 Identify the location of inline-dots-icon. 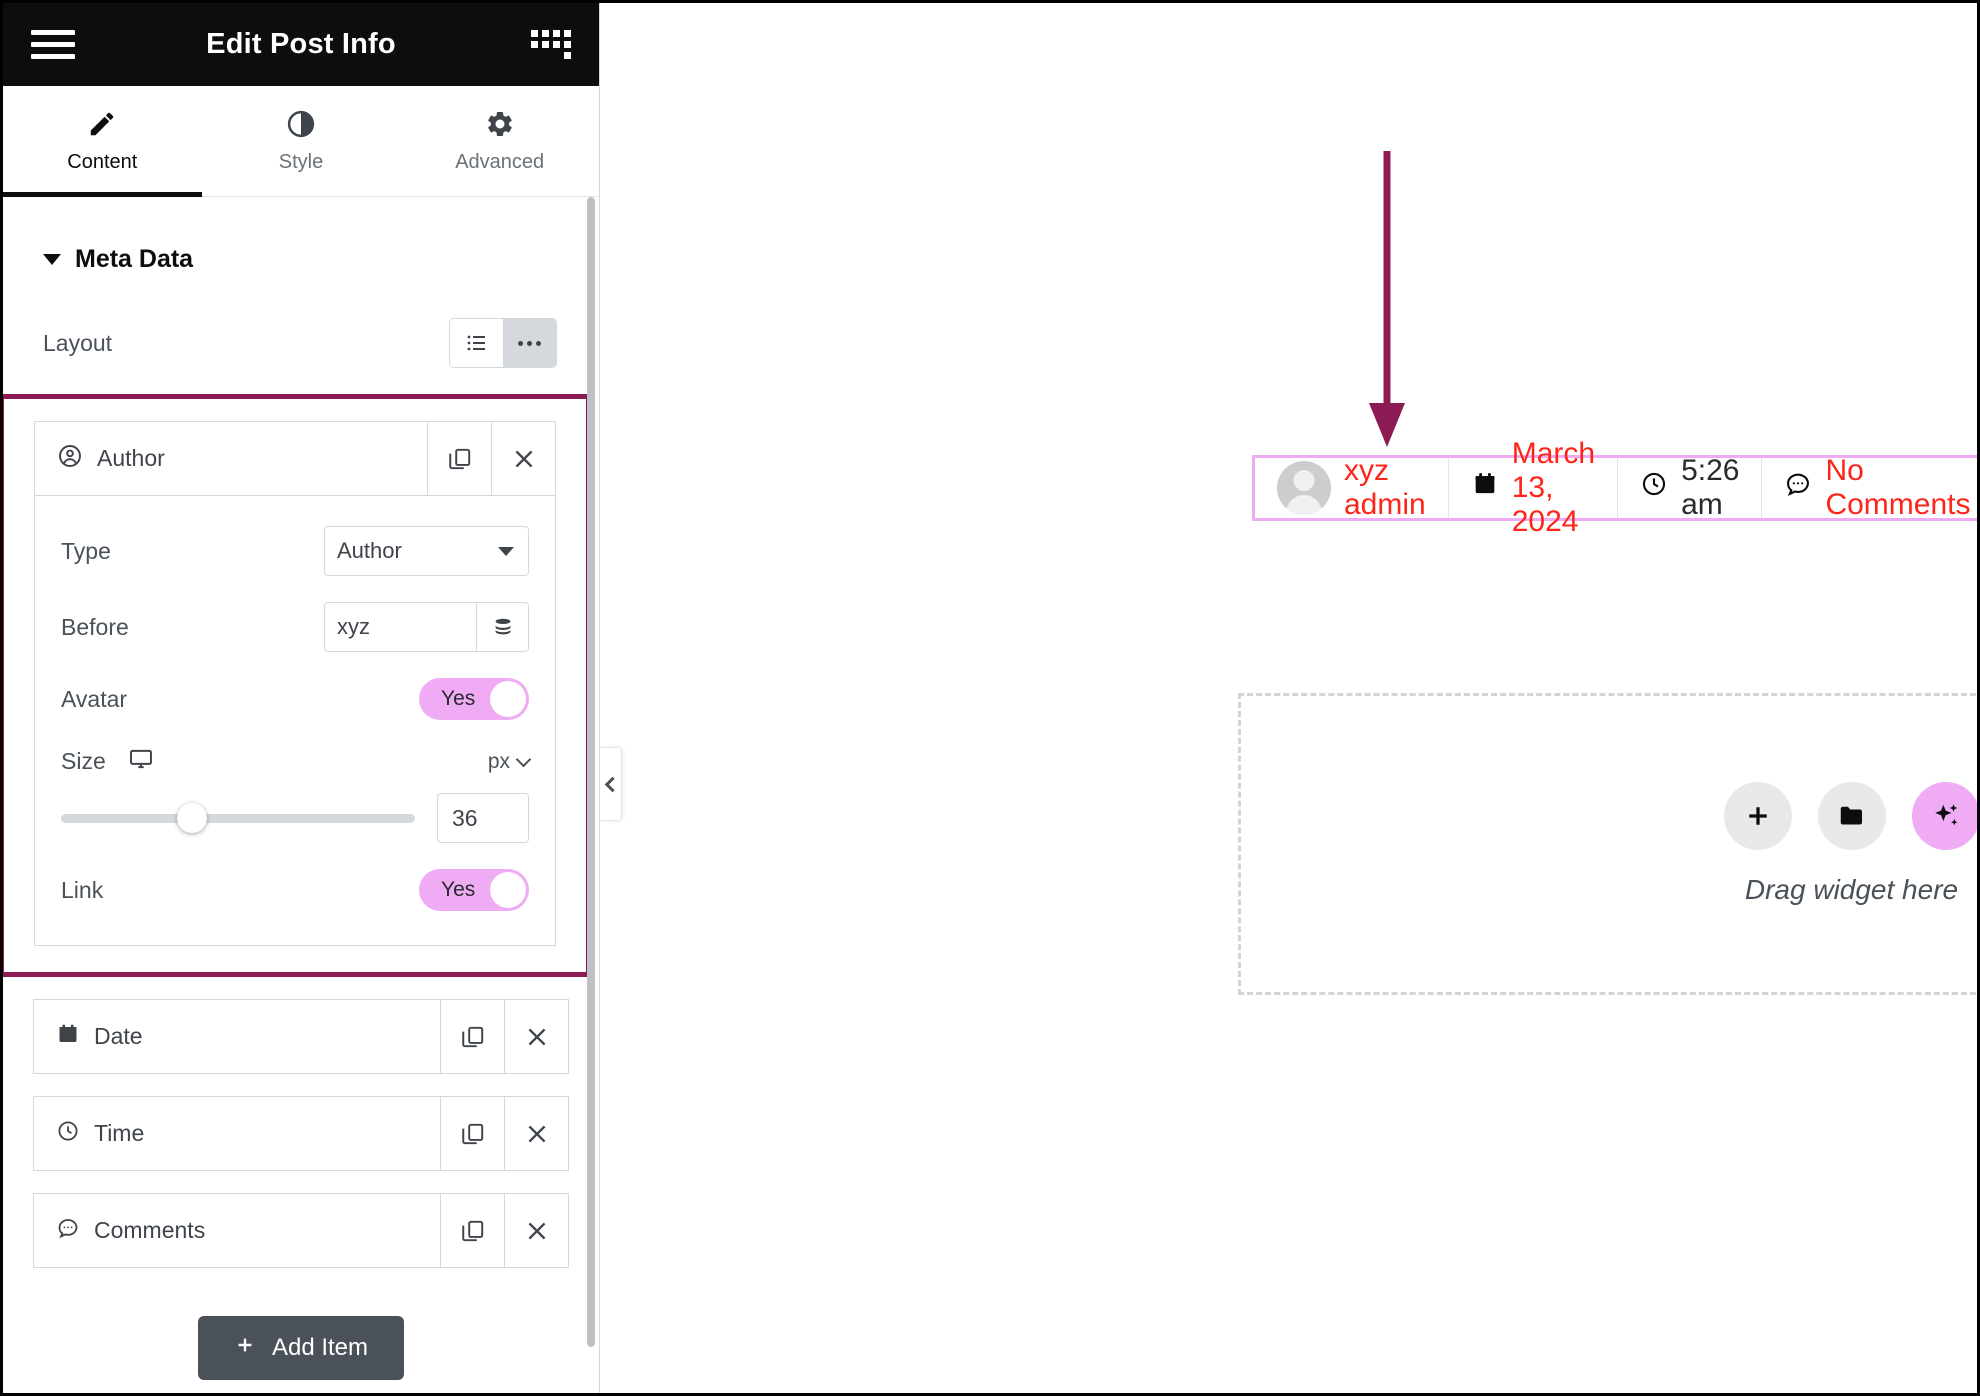
(529, 343).